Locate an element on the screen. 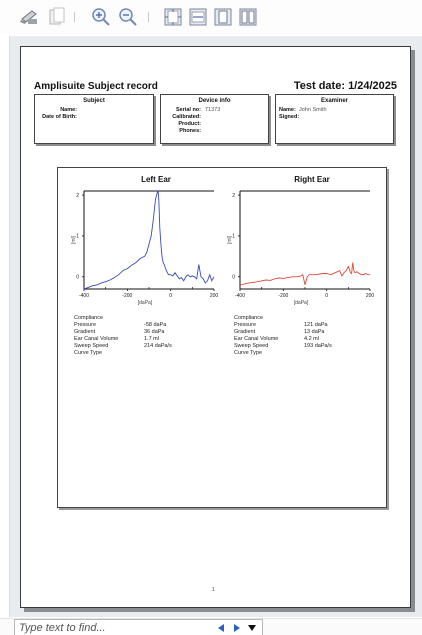  find-next-button is located at coordinates (236, 627).